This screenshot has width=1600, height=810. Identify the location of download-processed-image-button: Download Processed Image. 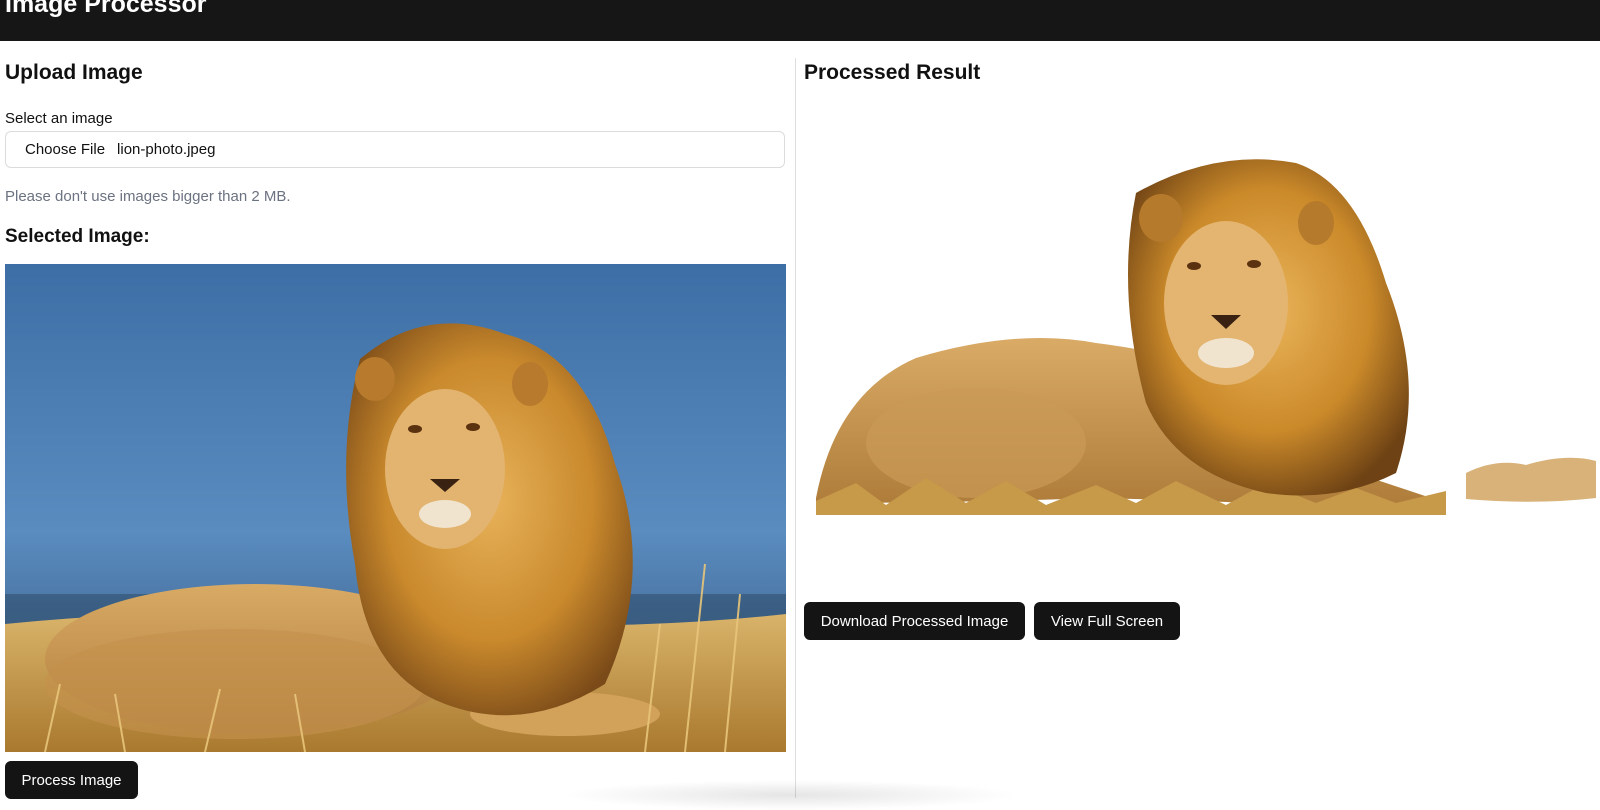
(914, 621).